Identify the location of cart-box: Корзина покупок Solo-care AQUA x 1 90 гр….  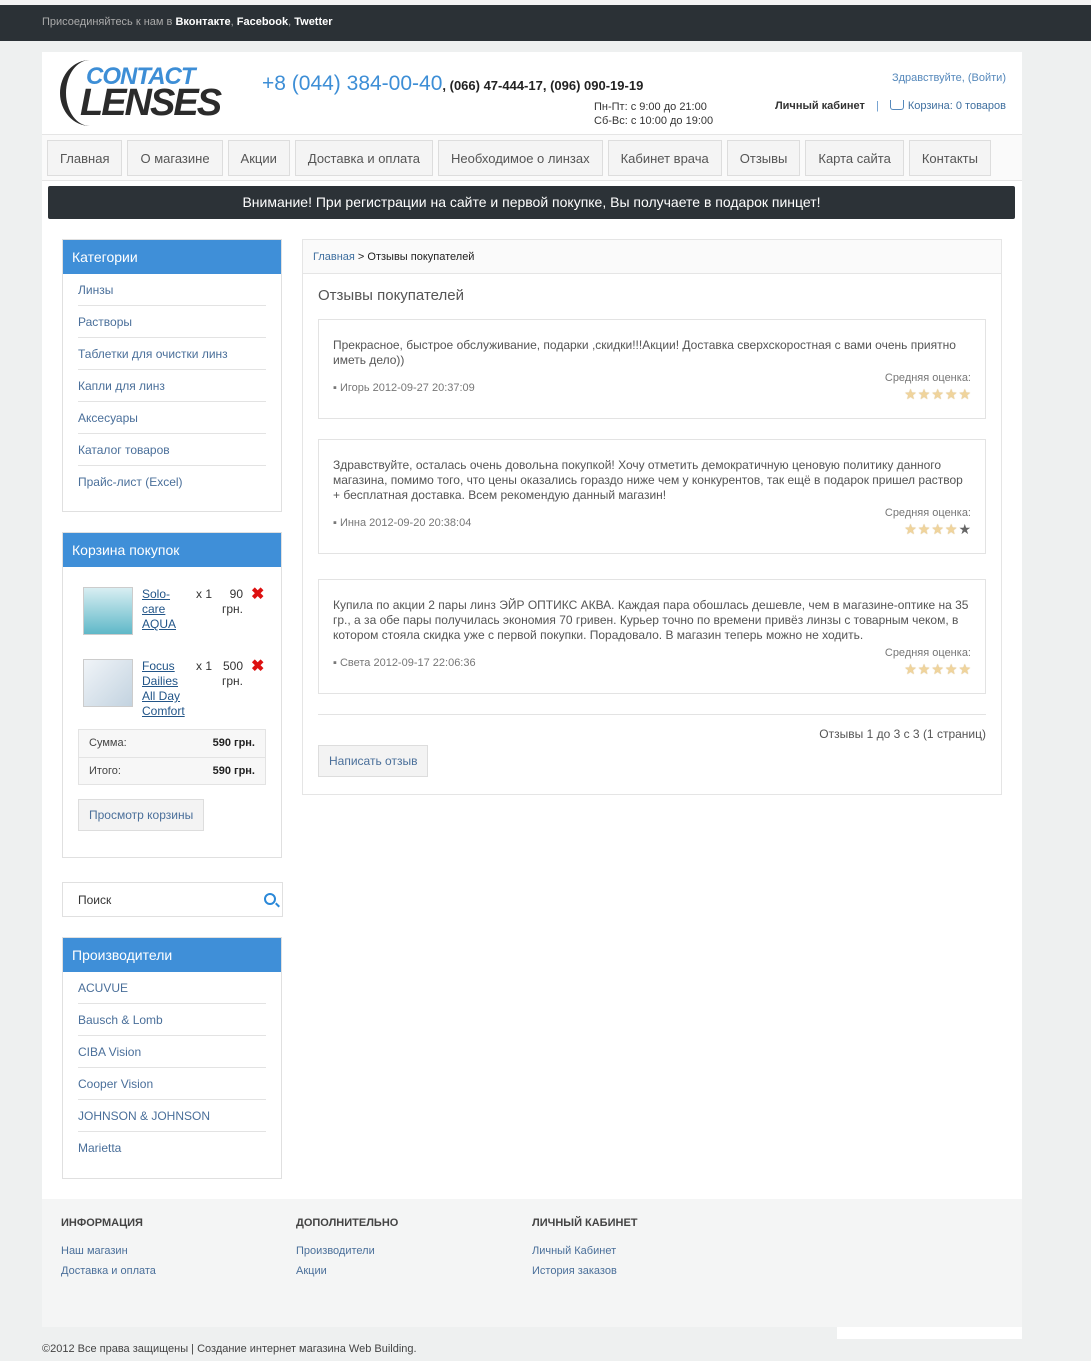
(172, 695).